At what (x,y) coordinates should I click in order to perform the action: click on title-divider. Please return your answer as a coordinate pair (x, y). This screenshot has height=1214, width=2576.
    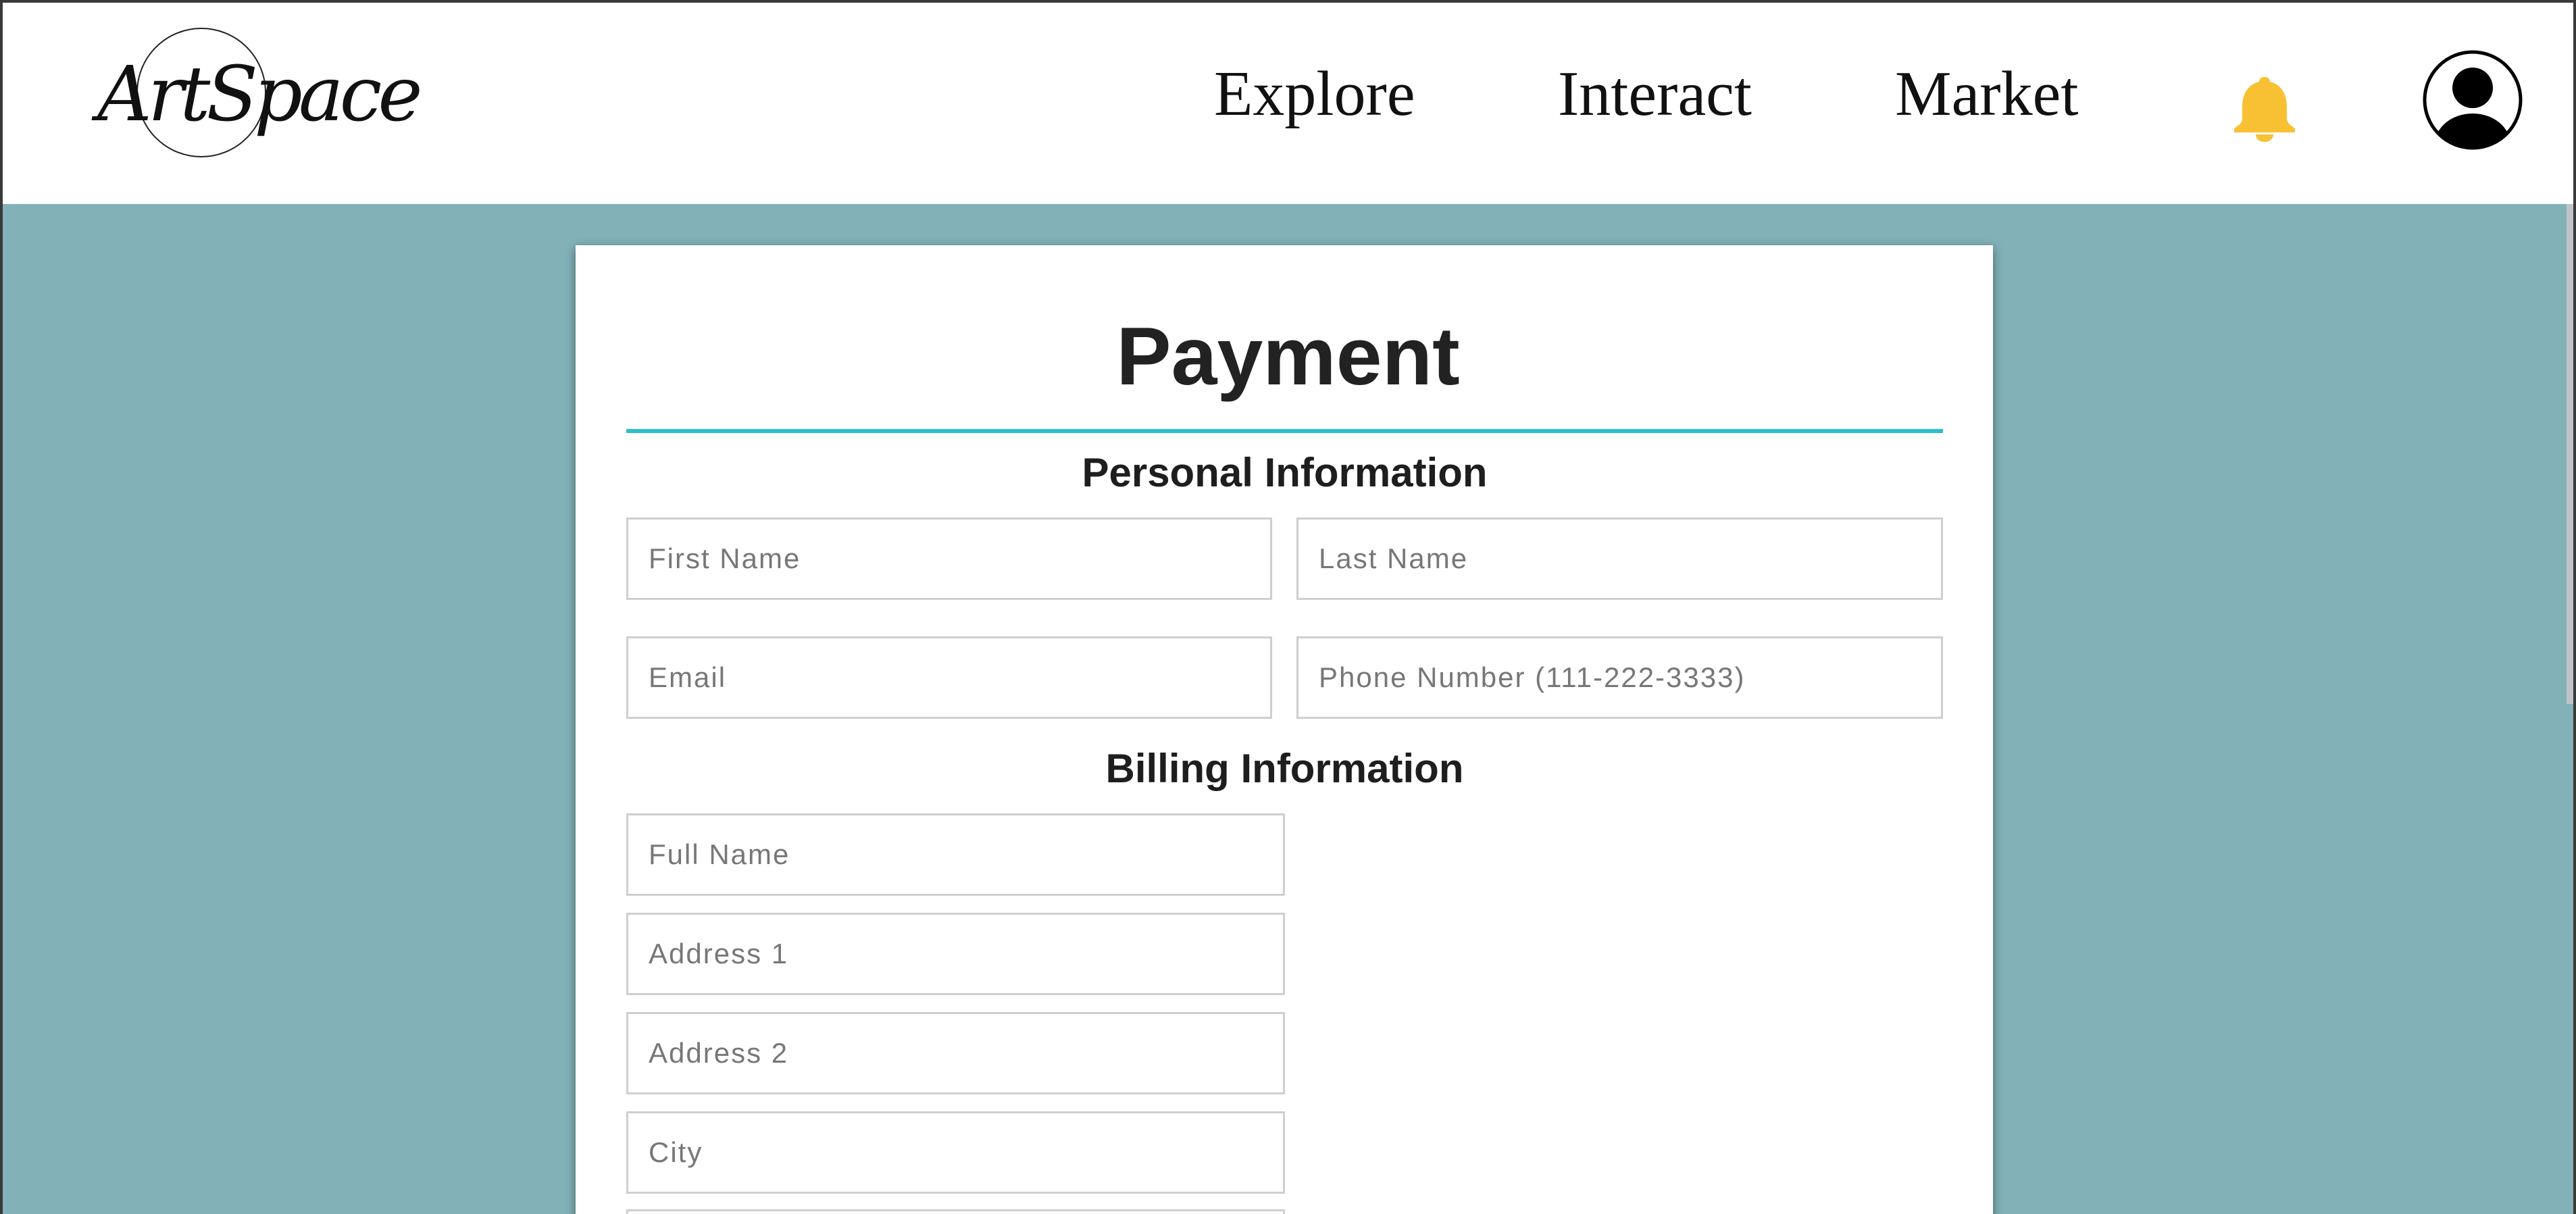
    Looking at the image, I should click on (1284, 431).